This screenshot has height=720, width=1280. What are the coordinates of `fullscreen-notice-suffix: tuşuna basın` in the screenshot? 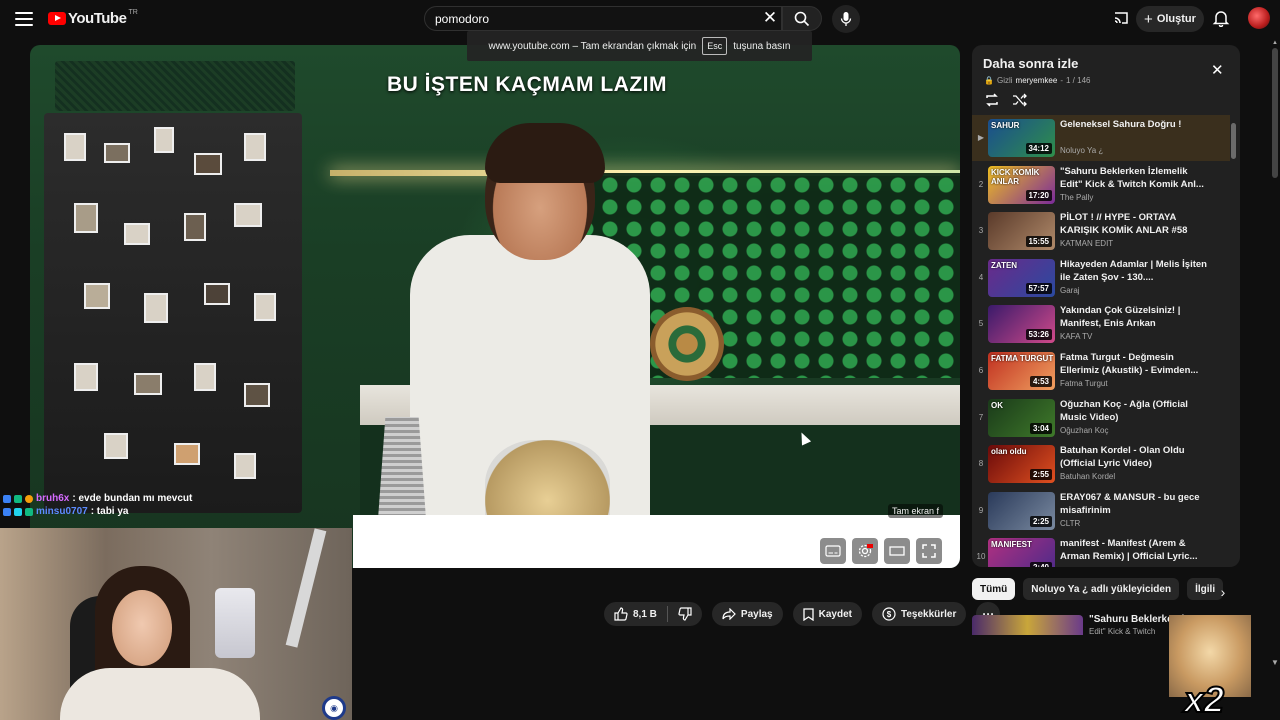 It's located at (762, 46).